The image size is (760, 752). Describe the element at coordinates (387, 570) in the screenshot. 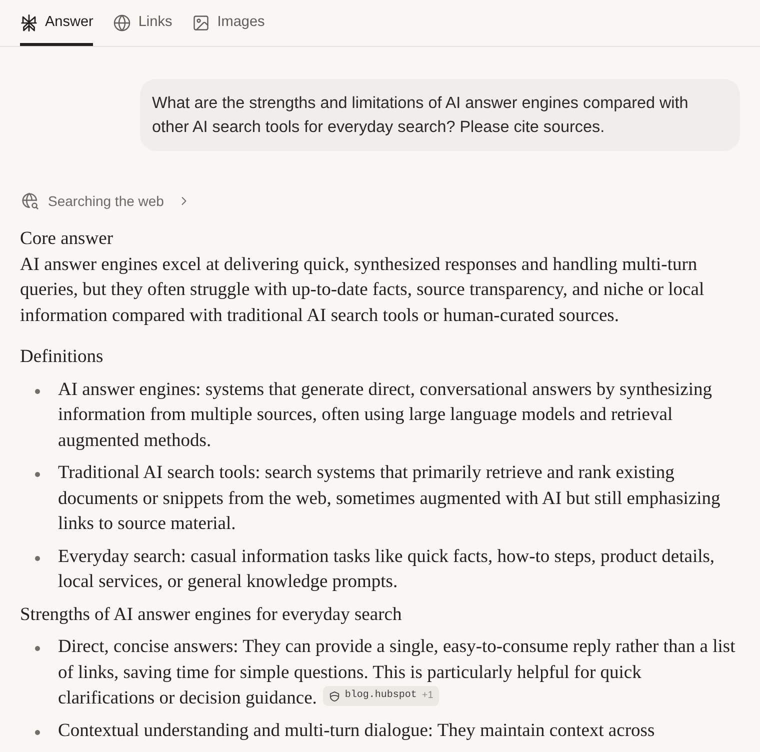

I see `bullet-text: Everyday search: casual information tasks like quick facts, how-to steps, product details, local services, or general knowledge prompts.` at that location.